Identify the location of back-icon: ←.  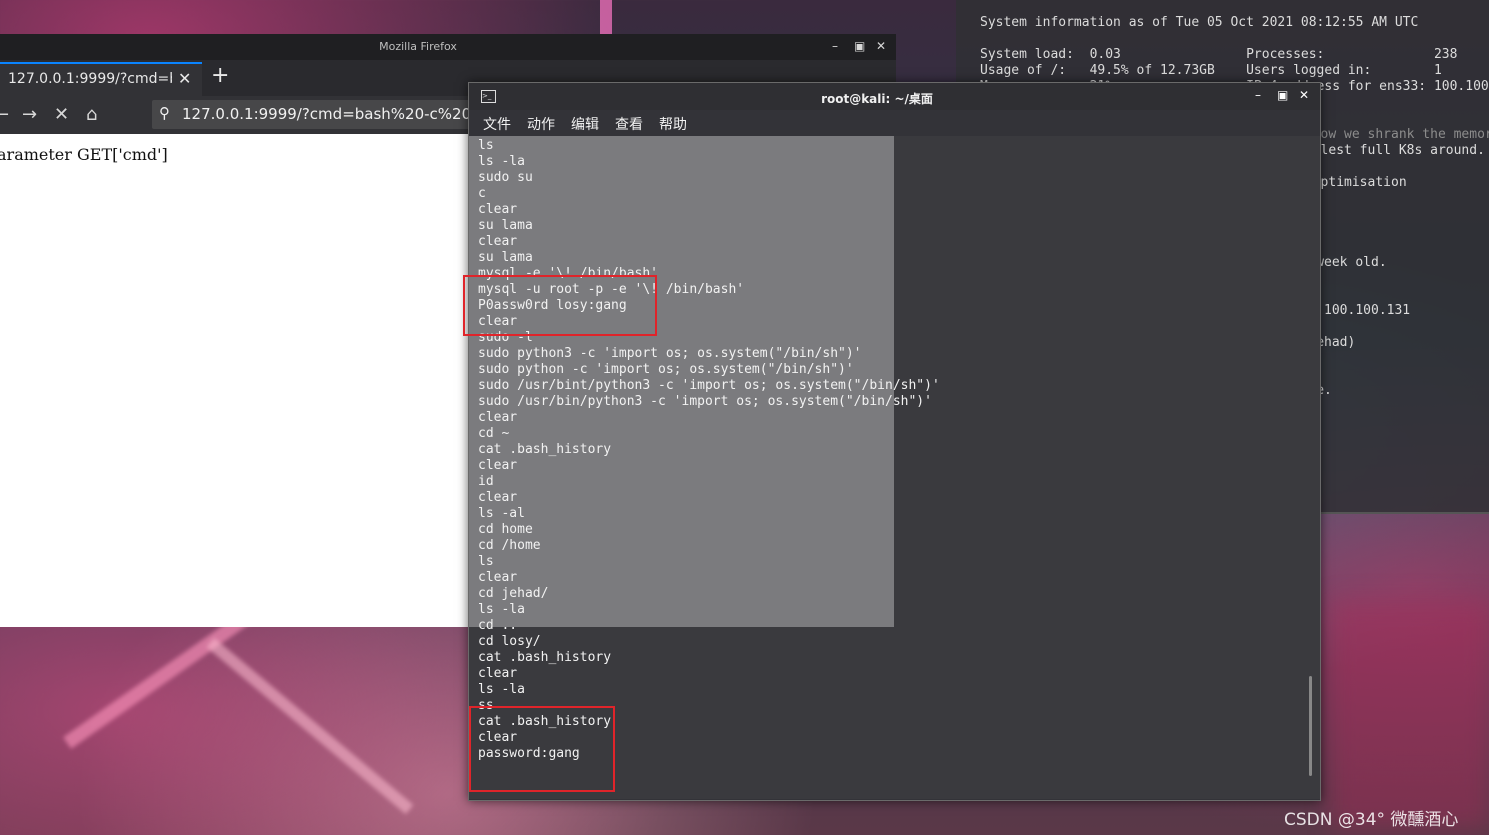
(4, 114).